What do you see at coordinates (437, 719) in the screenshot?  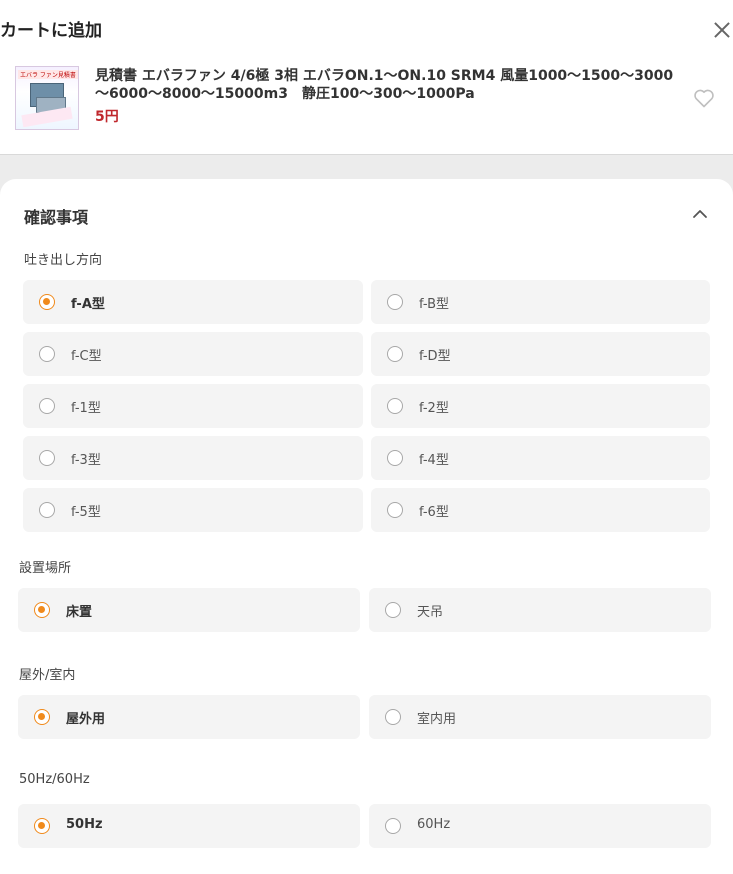 I see `option-label: 室内用` at bounding box center [437, 719].